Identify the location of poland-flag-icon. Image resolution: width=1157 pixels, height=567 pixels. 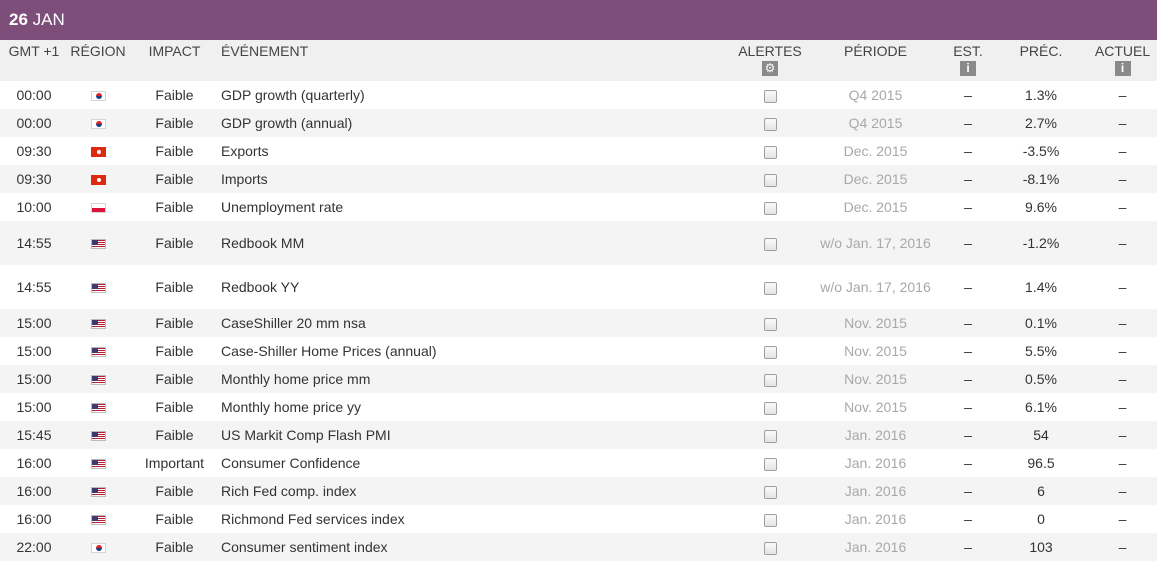
(98, 208).